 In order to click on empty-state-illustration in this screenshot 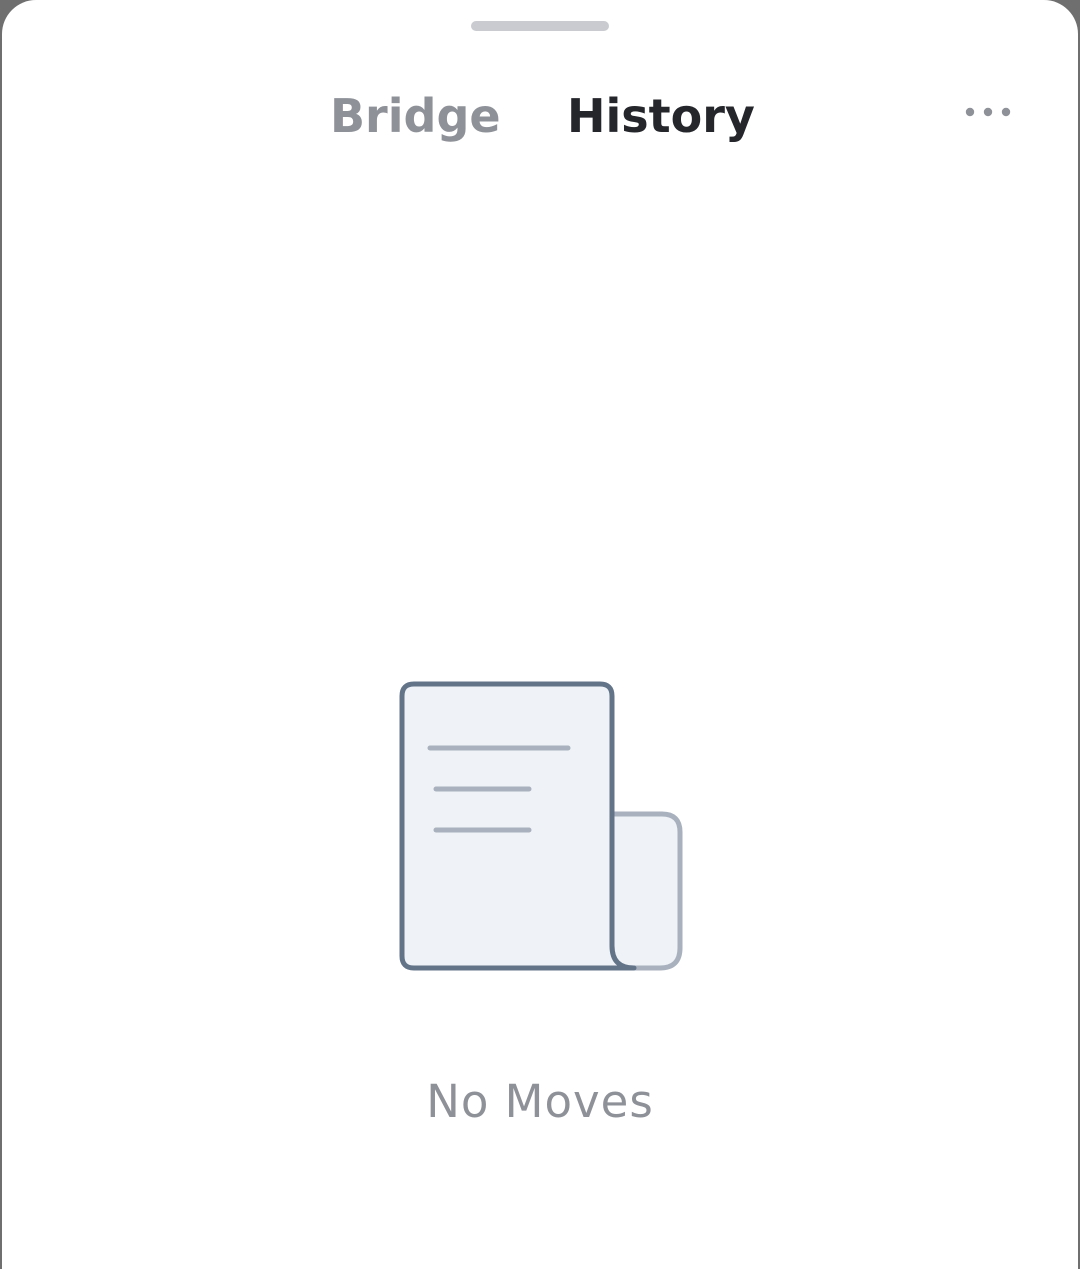, I will do `click(543, 829)`.